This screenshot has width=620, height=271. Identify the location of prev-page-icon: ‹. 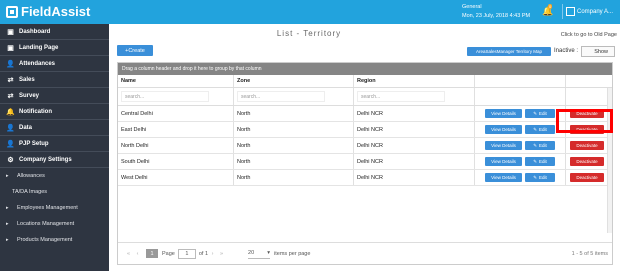
(137, 254).